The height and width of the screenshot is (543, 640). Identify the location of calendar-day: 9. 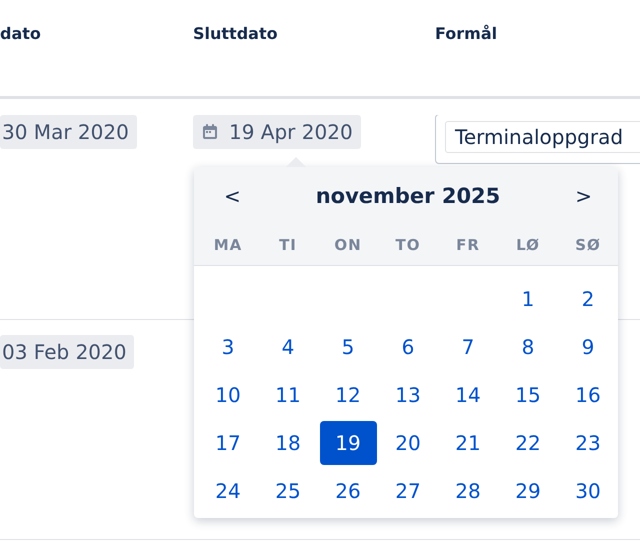
(588, 347).